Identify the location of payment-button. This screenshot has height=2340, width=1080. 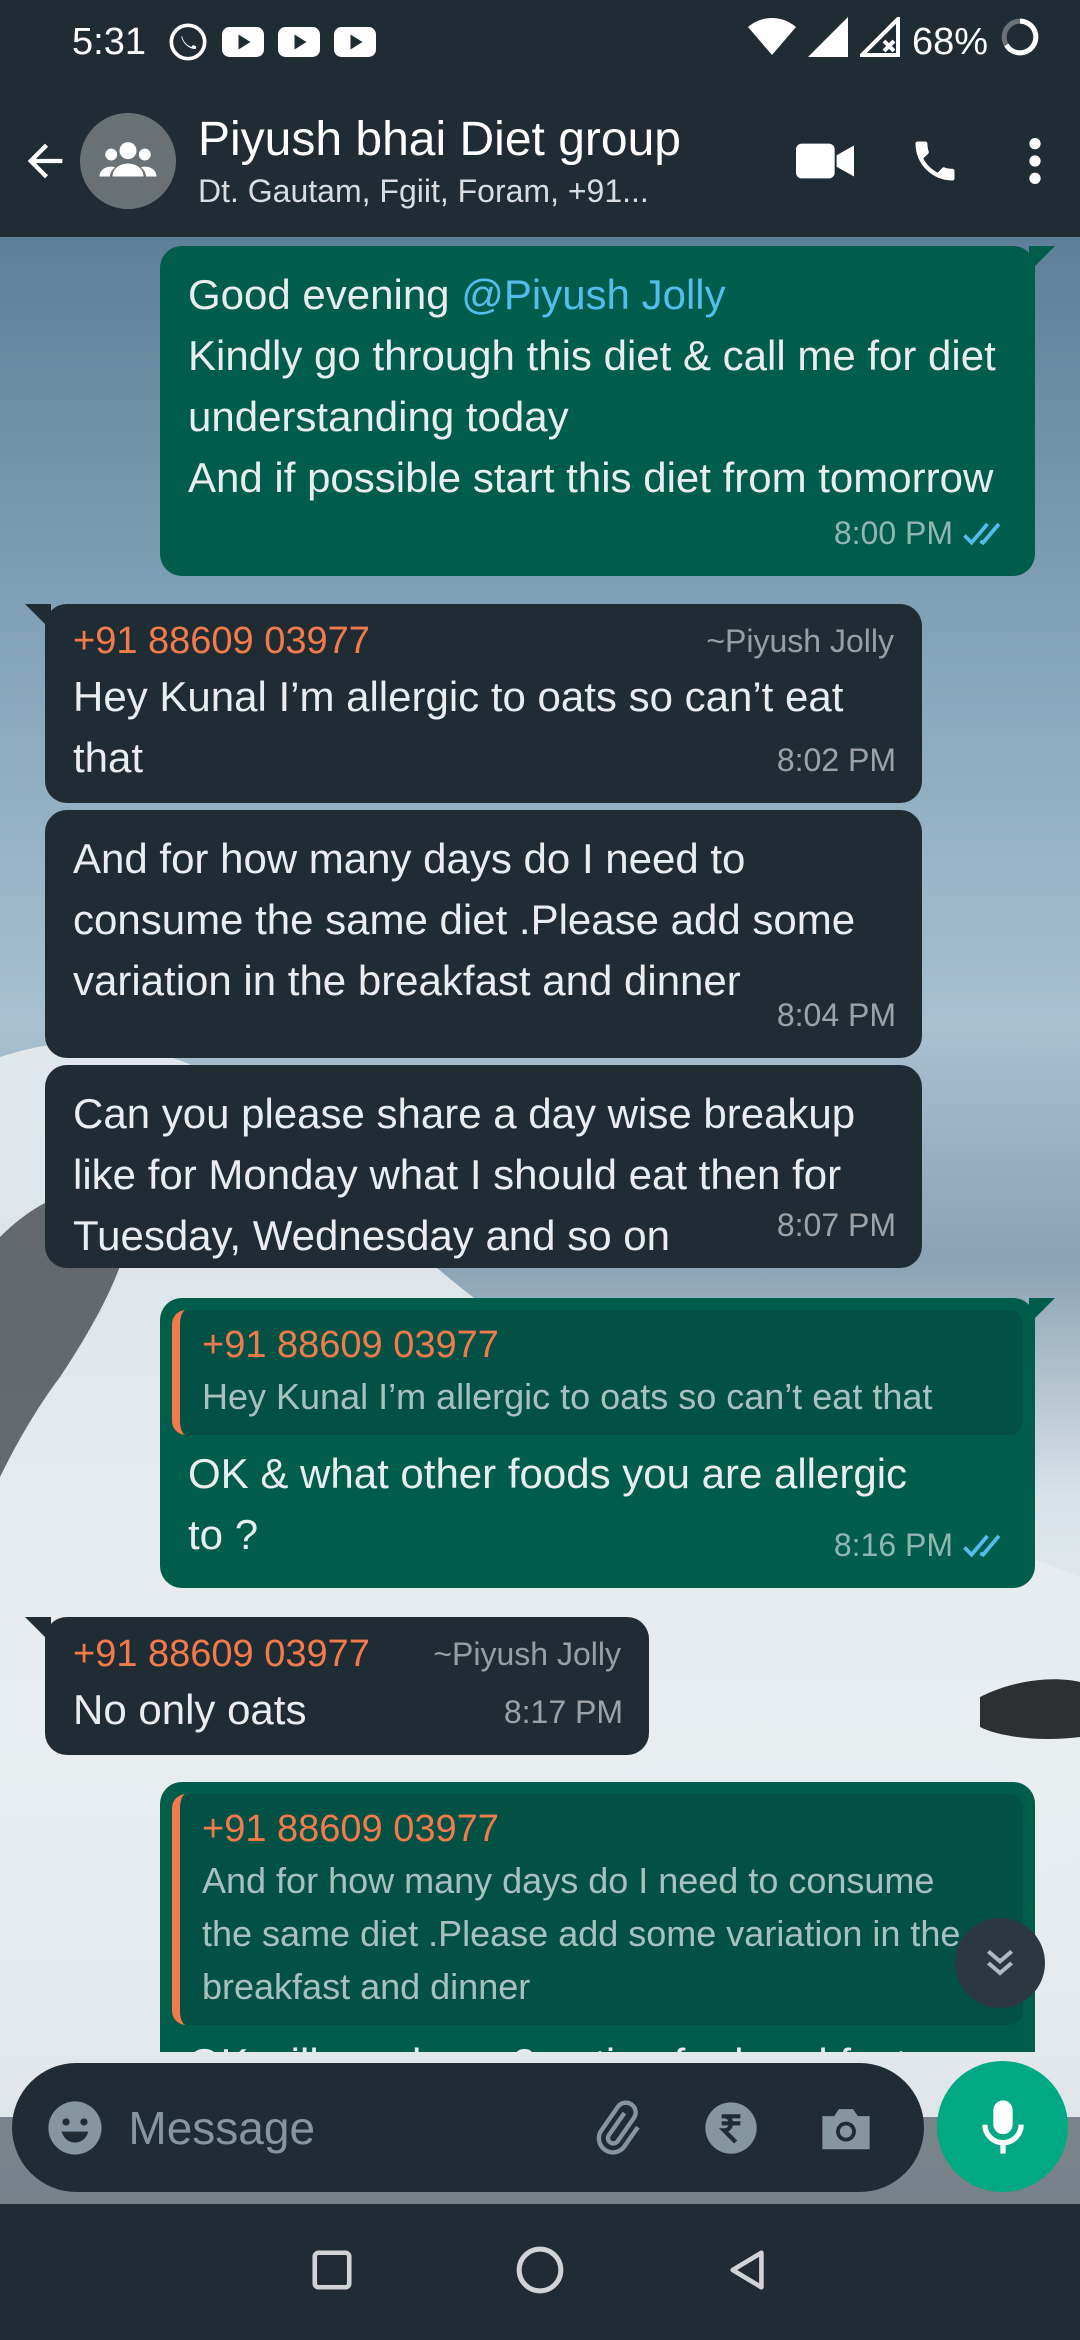
(731, 2128).